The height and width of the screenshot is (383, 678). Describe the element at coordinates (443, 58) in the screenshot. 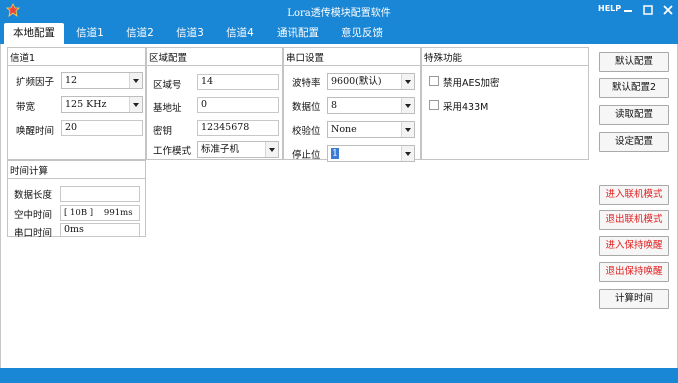

I see `special-group-title: 特殊功能` at that location.